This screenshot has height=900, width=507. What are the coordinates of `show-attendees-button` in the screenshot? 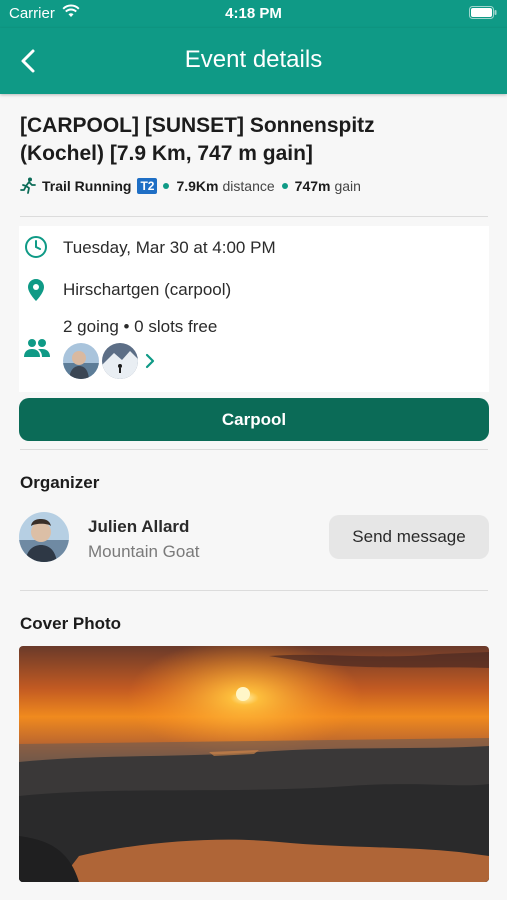 It's located at (150, 363).